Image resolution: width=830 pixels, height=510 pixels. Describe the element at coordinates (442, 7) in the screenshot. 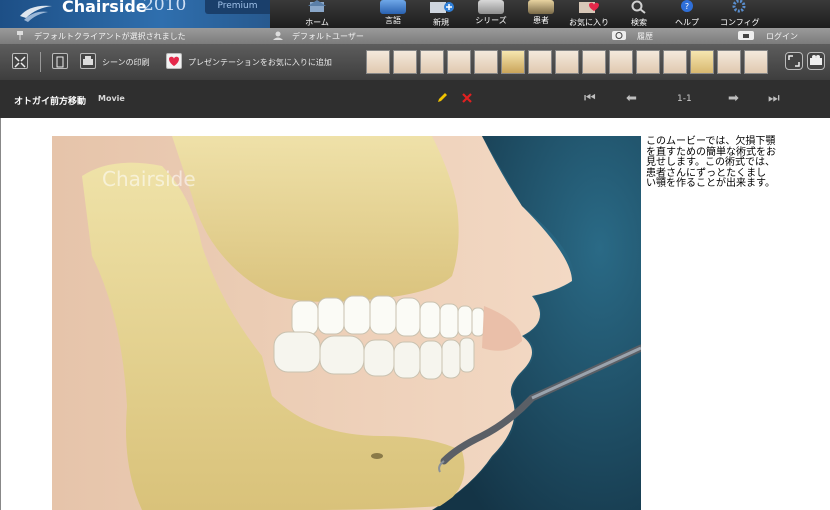

I see `new-icon` at that location.